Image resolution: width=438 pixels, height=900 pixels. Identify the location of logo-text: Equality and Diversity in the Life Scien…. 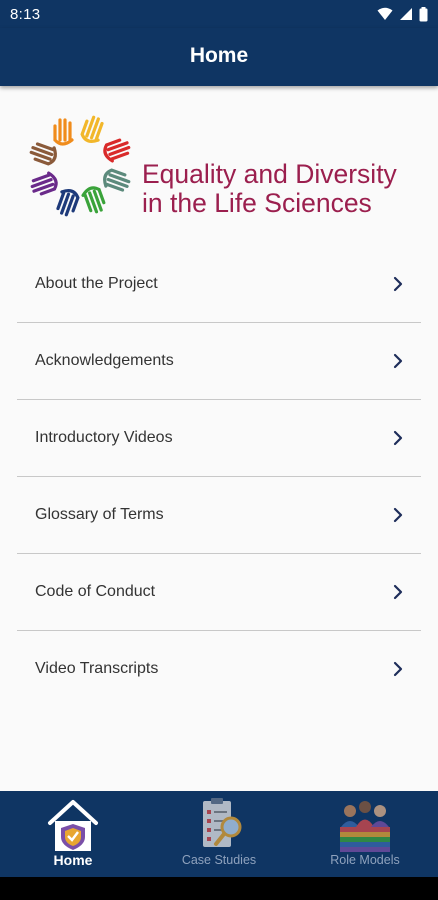
(269, 189).